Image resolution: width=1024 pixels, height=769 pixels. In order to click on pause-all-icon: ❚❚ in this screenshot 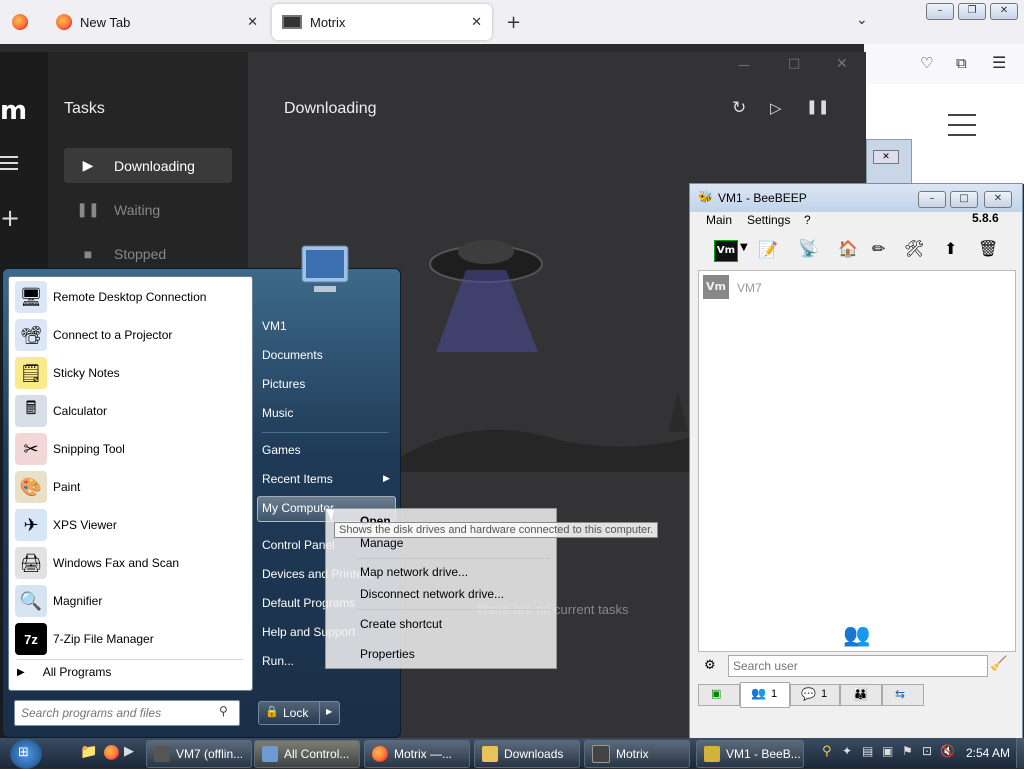, I will do `click(817, 107)`.